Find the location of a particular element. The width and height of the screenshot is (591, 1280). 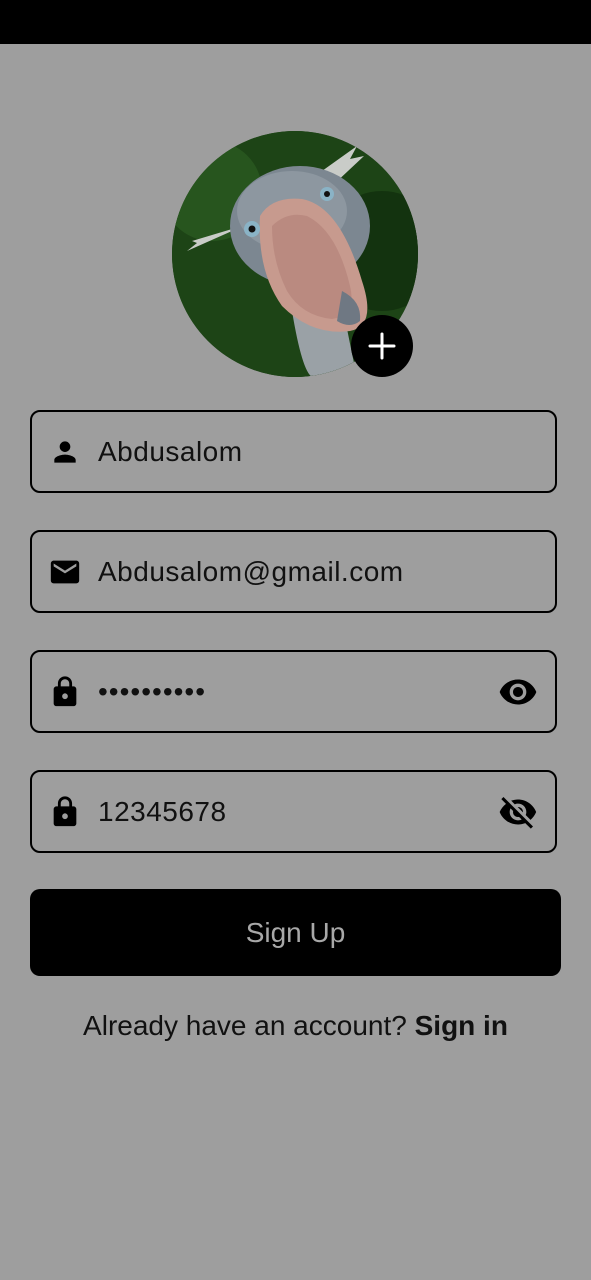

confirm-password-input is located at coordinates (291, 811).